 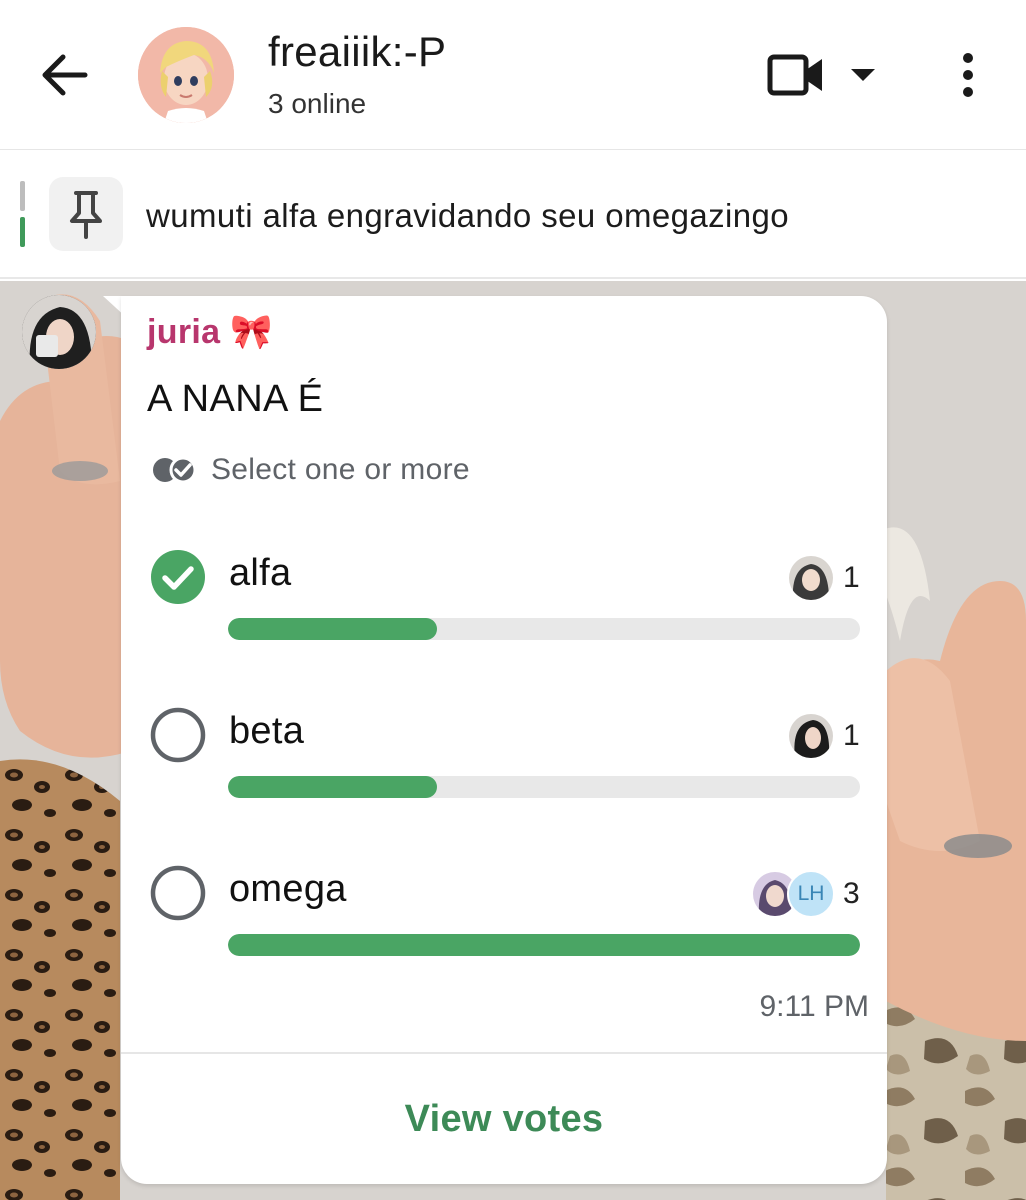 I want to click on chat-title: freaiiik:-P, so click(x=357, y=52).